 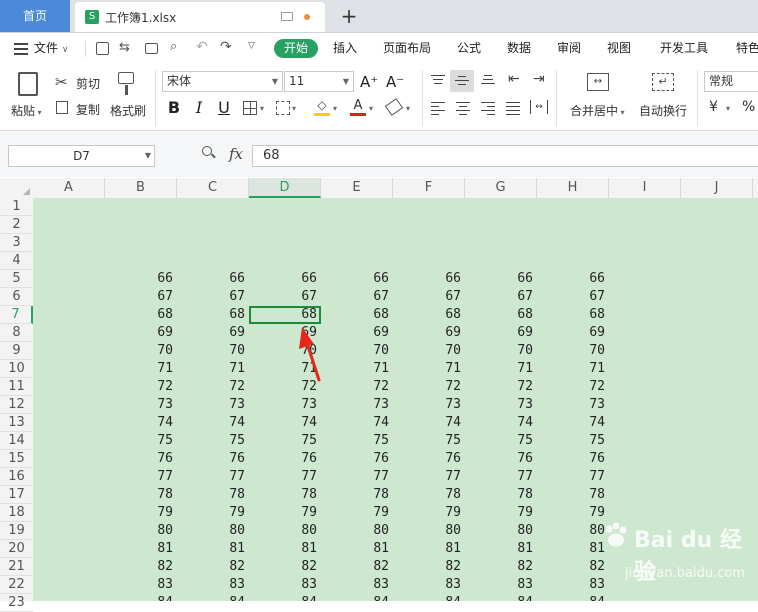 What do you see at coordinates (501, 387) in the screenshot?
I see `cell-g11: 72` at bounding box center [501, 387].